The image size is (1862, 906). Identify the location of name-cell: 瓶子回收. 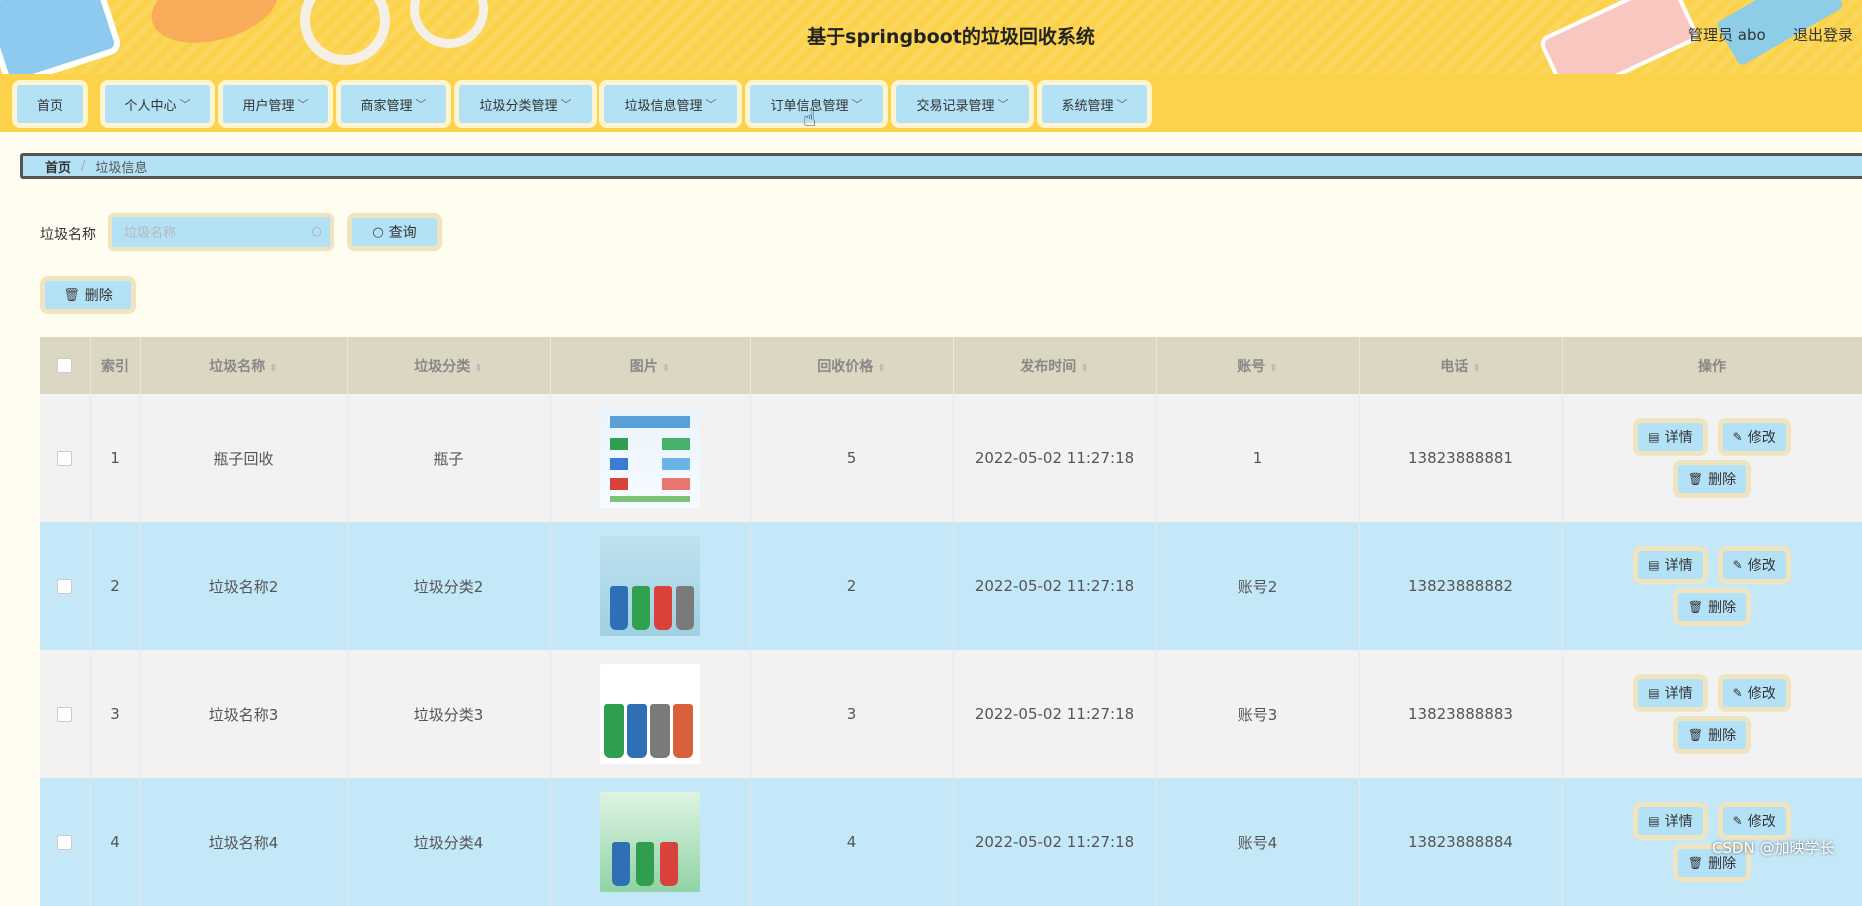
(244, 458).